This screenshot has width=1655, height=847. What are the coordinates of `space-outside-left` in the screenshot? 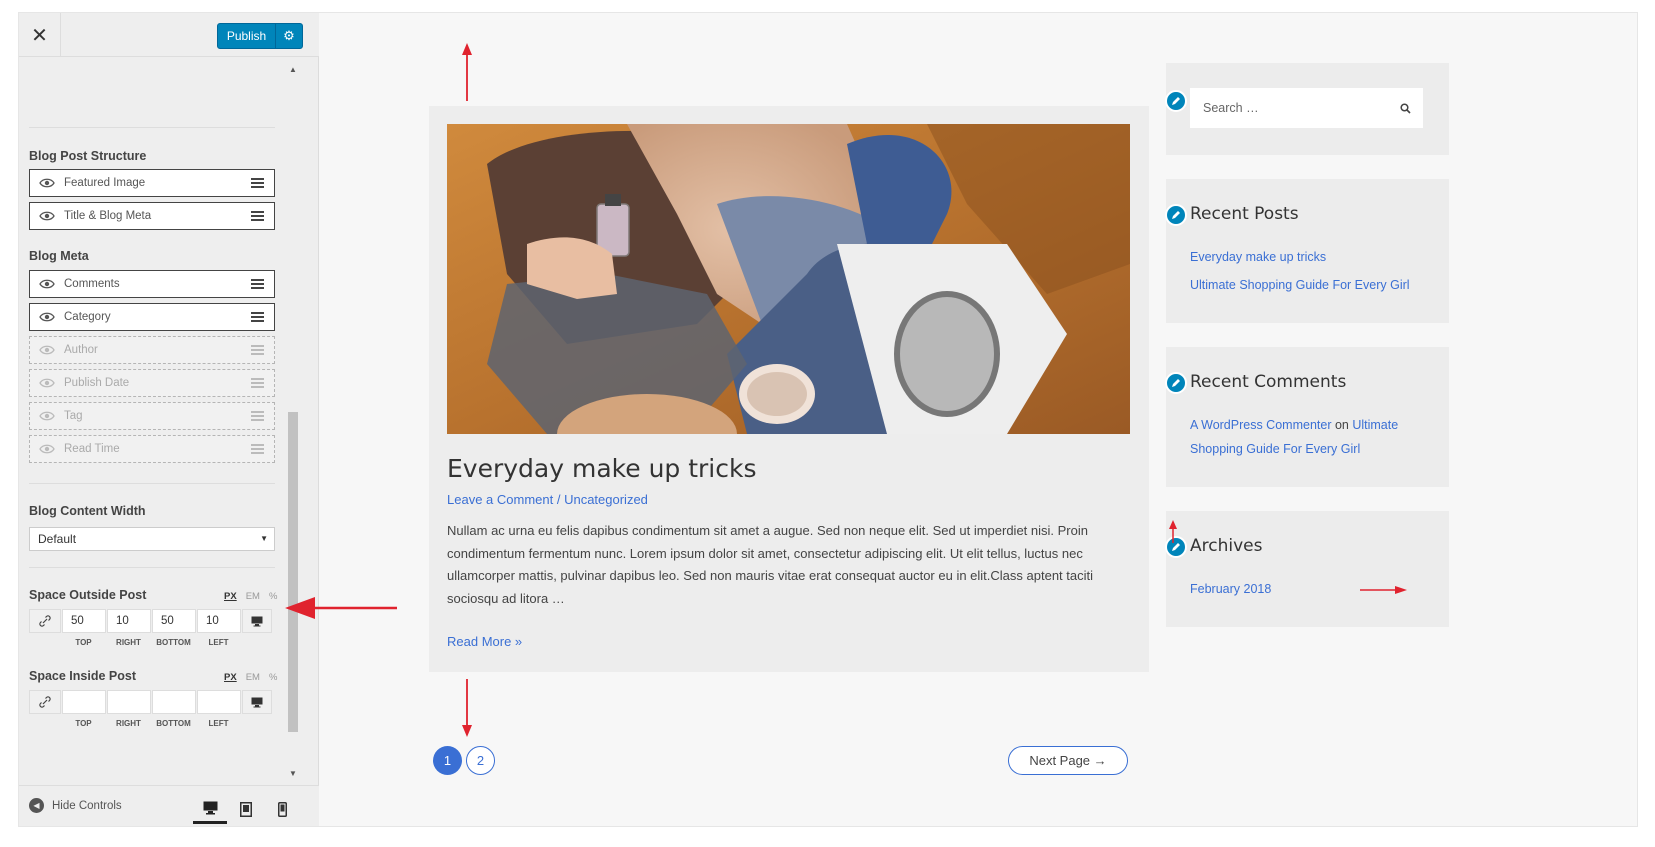 It's located at (219, 621).